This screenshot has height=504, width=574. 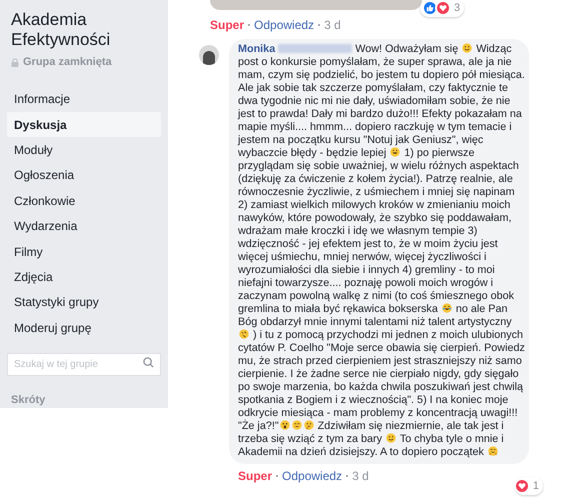 What do you see at coordinates (28, 400) in the screenshot?
I see `section-heading: Skróty` at bounding box center [28, 400].